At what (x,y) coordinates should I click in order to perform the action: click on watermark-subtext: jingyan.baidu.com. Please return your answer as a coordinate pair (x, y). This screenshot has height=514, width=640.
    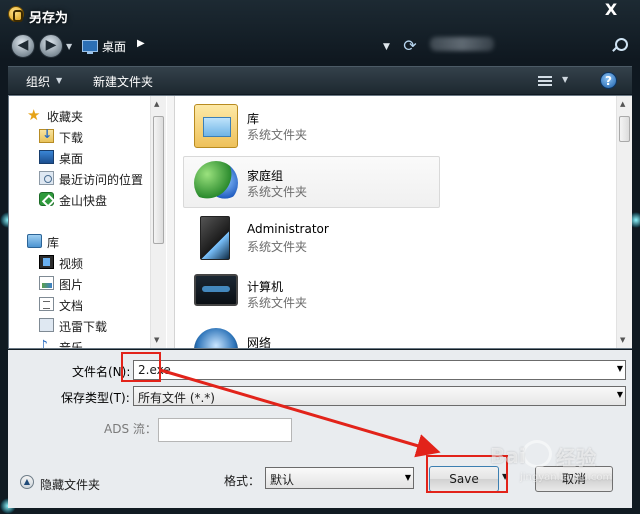
    Looking at the image, I should click on (566, 477).